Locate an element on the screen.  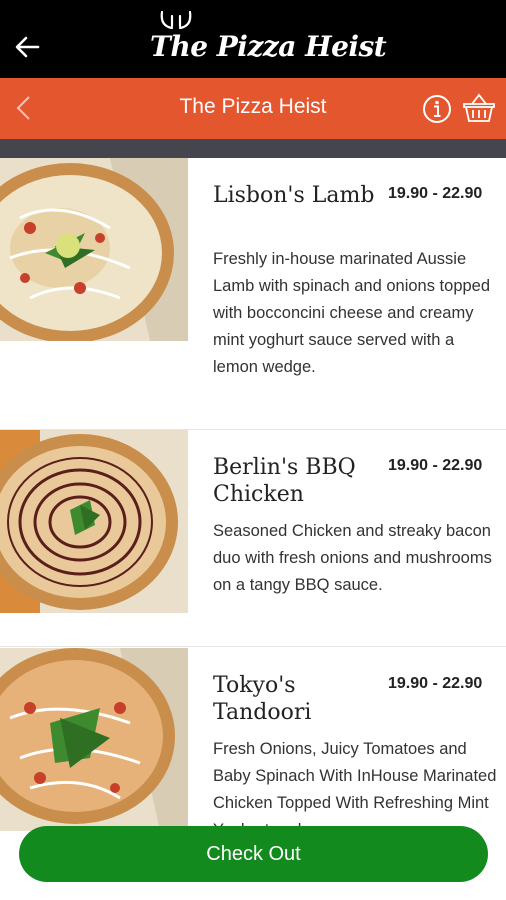
top-bar: The Pizza Heist is located at coordinates (253, 39).